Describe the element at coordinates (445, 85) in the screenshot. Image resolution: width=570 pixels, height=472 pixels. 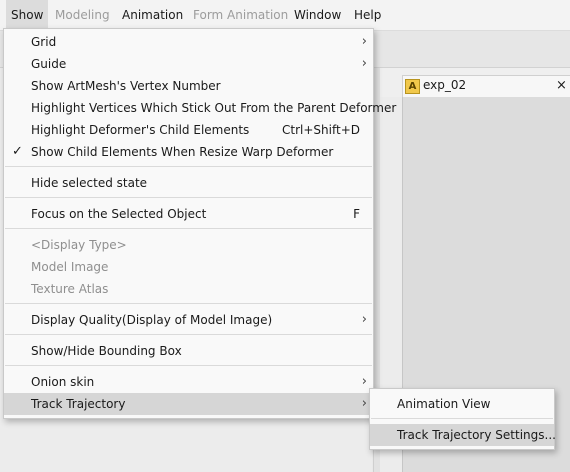
I see `document-tab-label: exp_02` at that location.